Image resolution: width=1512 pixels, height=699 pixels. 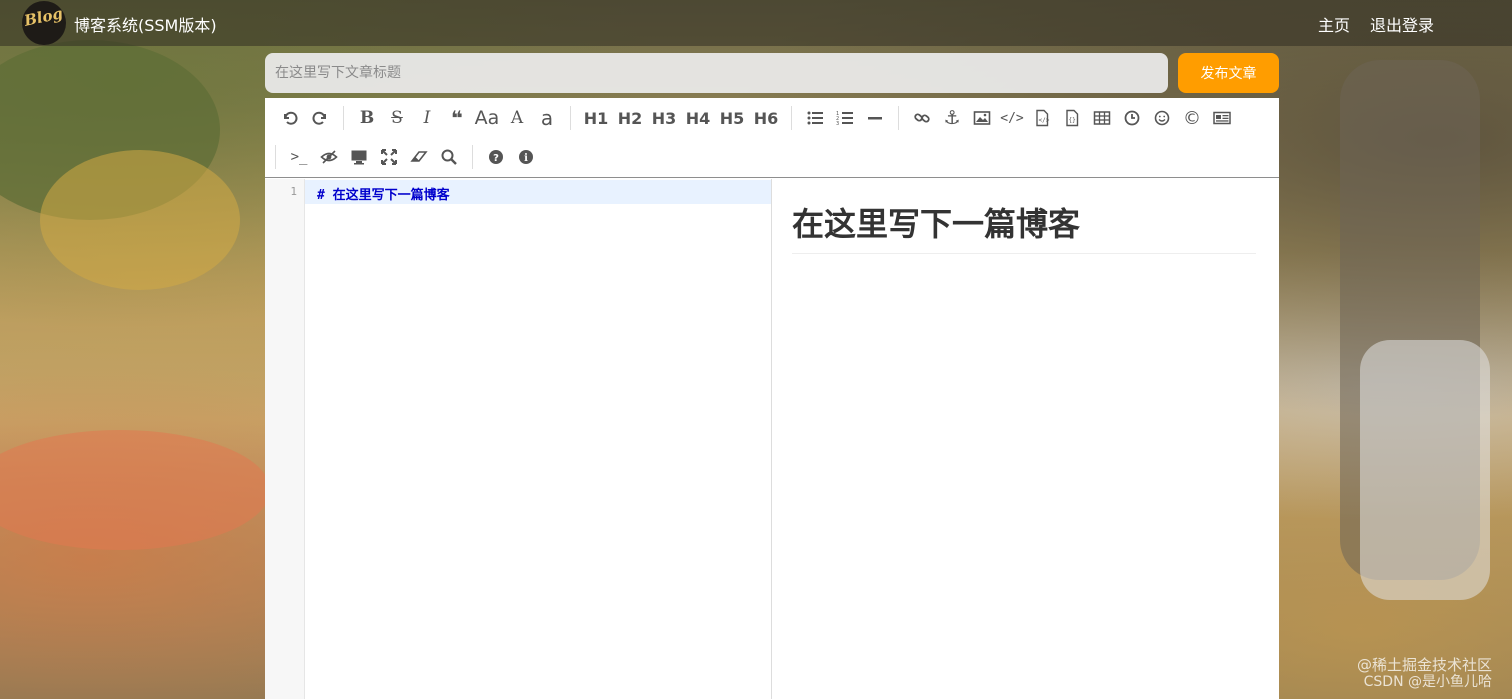 I want to click on undo-icon, so click(x=290, y=118).